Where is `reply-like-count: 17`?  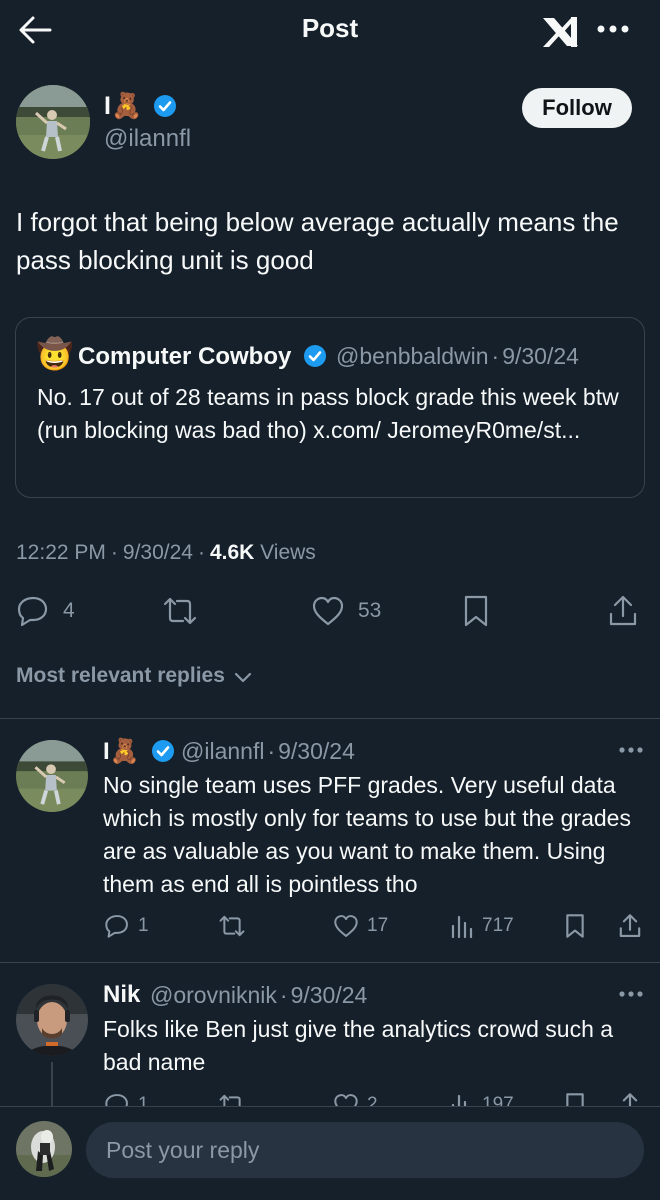 reply-like-count: 17 is located at coordinates (378, 925).